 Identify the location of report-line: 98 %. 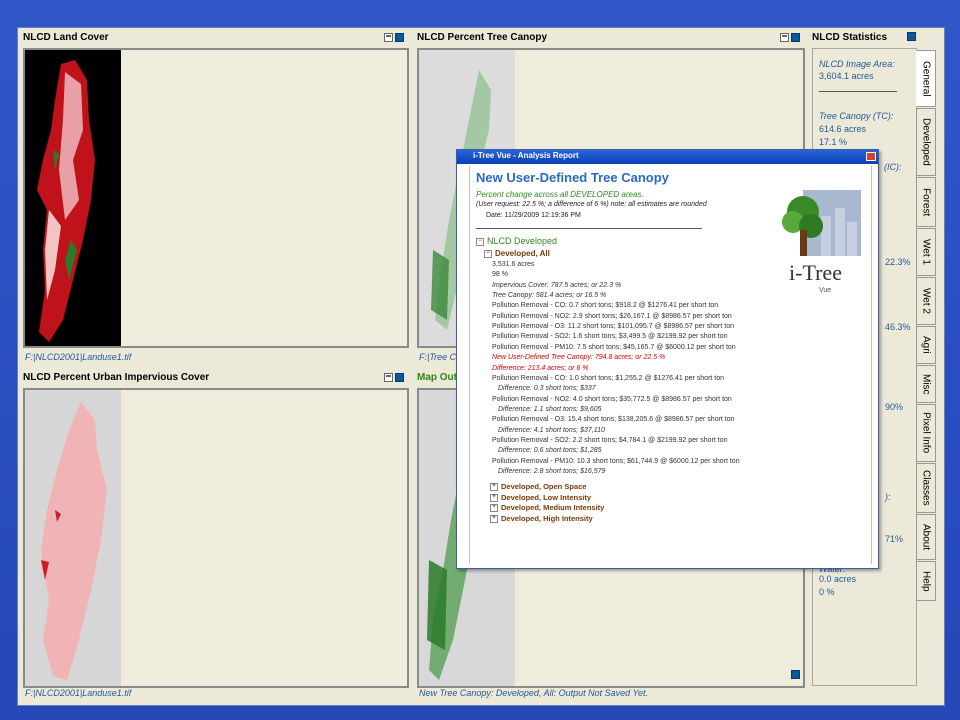
(500, 275).